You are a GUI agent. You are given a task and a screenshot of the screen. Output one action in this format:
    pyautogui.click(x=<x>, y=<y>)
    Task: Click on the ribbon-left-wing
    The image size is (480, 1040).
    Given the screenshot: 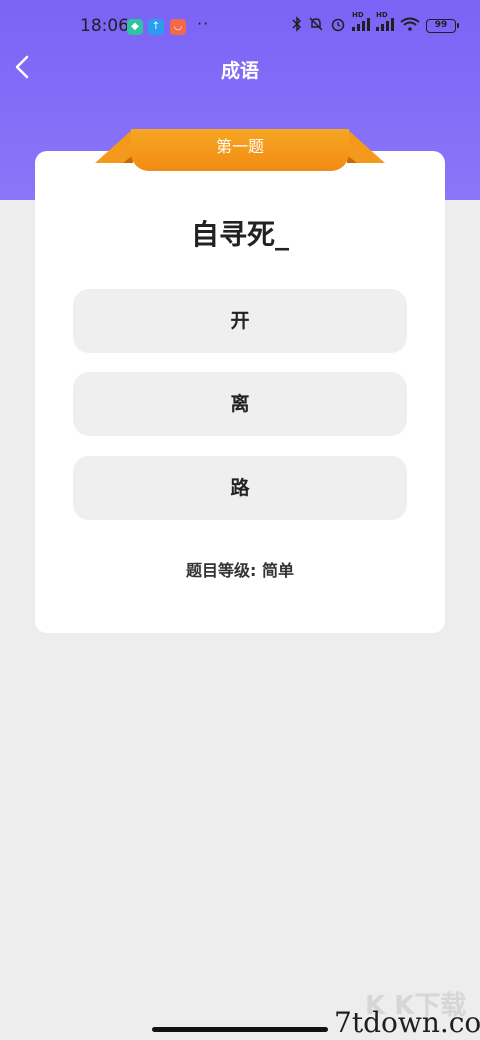 What is the action you would take?
    pyautogui.click(x=114, y=146)
    